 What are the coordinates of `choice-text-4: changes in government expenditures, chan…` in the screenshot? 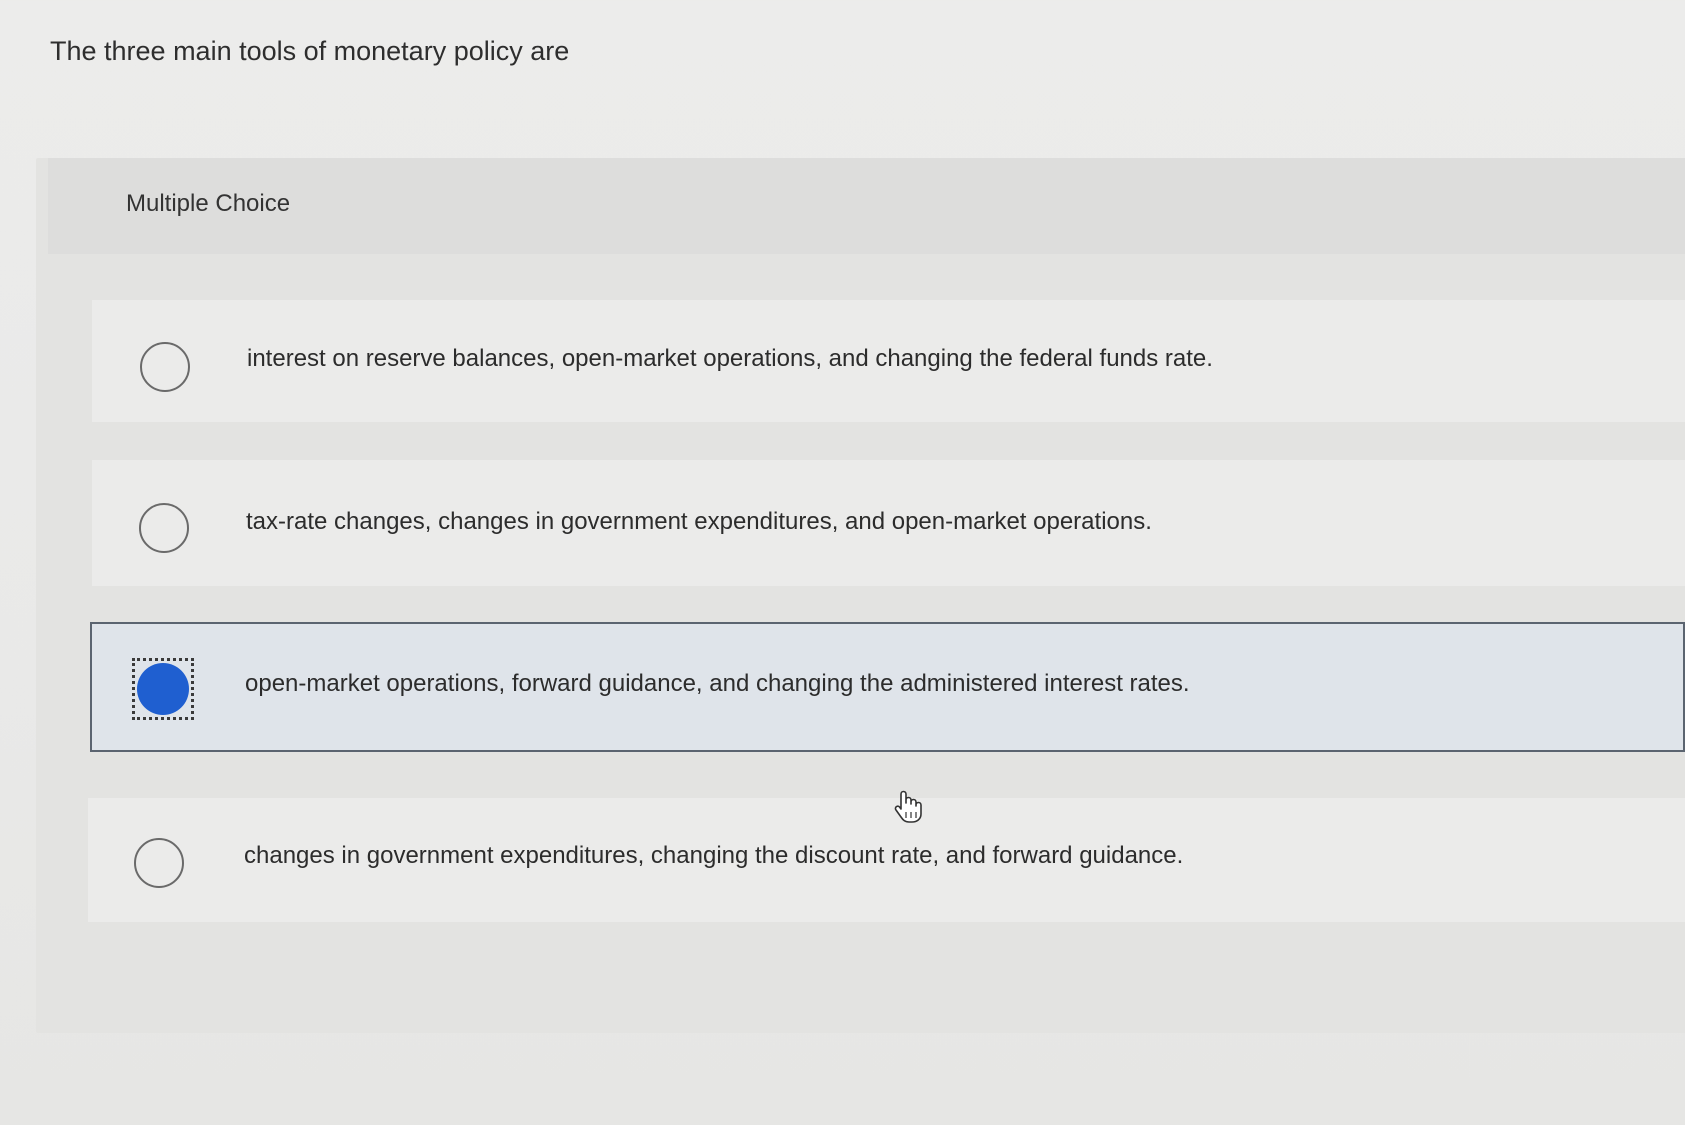 It's located at (714, 855).